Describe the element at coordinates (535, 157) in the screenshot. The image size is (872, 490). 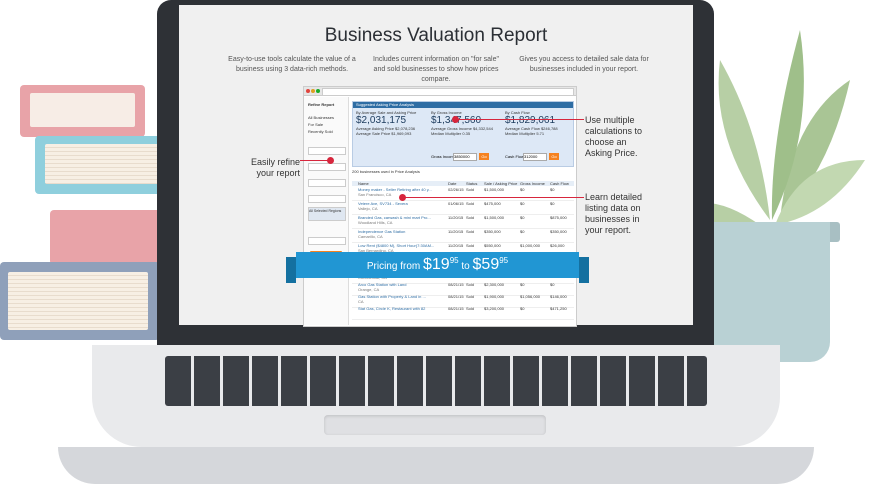
I see `cash-flow-input: 312000` at that location.